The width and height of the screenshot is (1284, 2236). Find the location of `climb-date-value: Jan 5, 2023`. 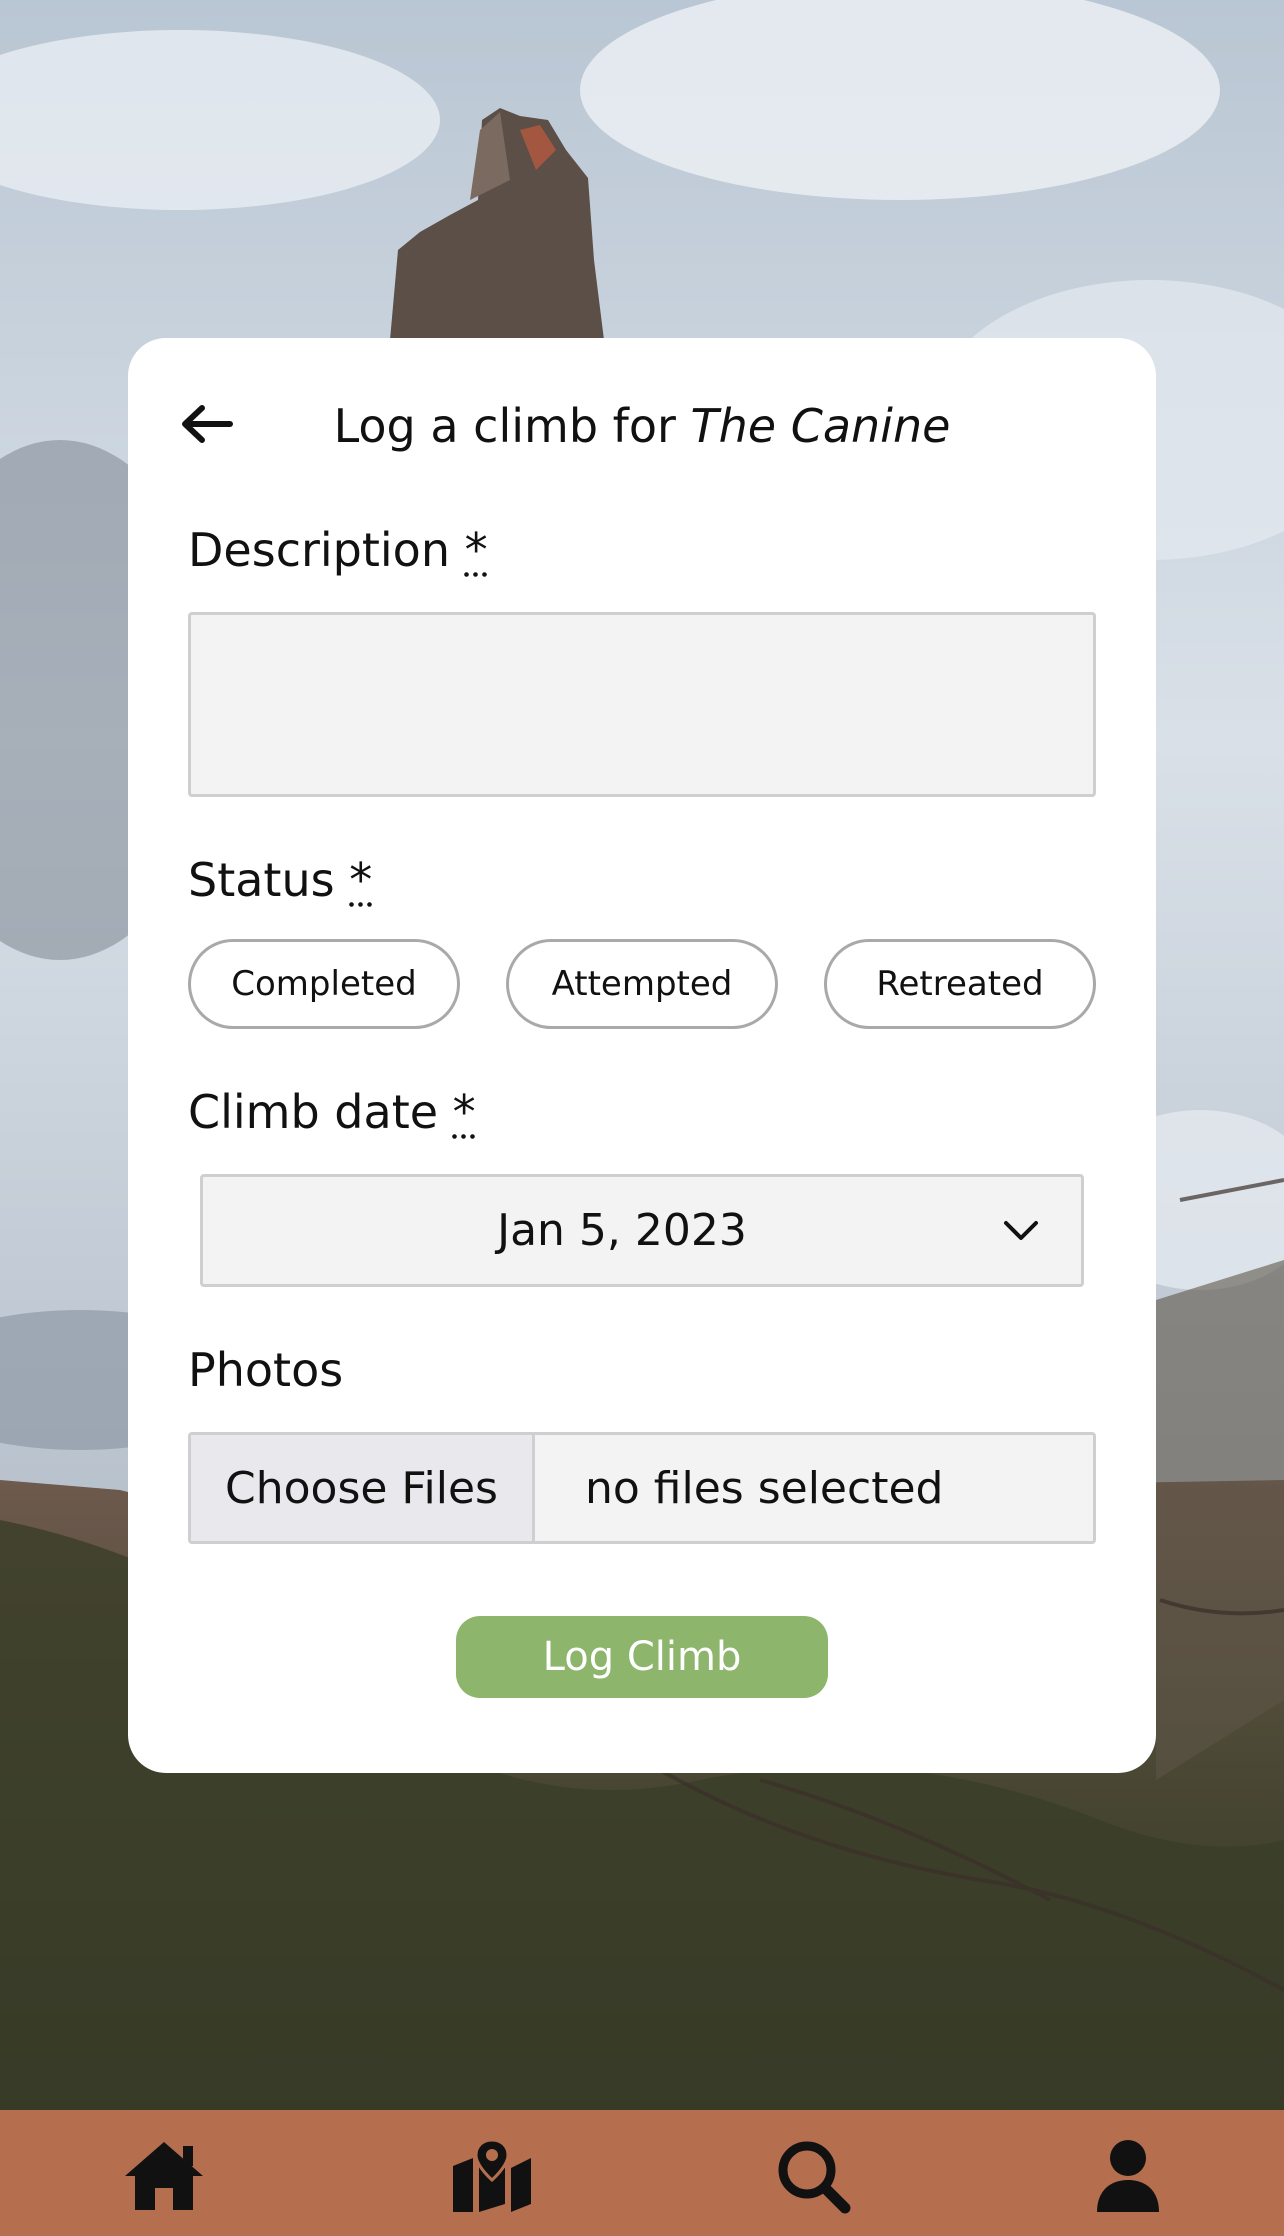

climb-date-value: Jan 5, 2023 is located at coordinates (622, 1230).